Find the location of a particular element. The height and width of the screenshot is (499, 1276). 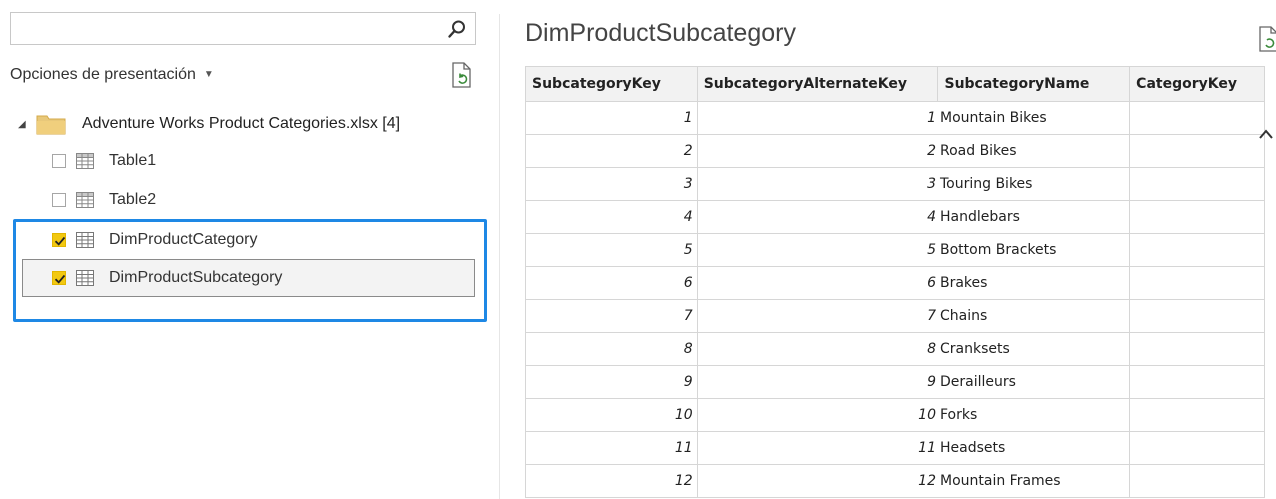

table-row: 11 11 Headsets is located at coordinates (895, 448).